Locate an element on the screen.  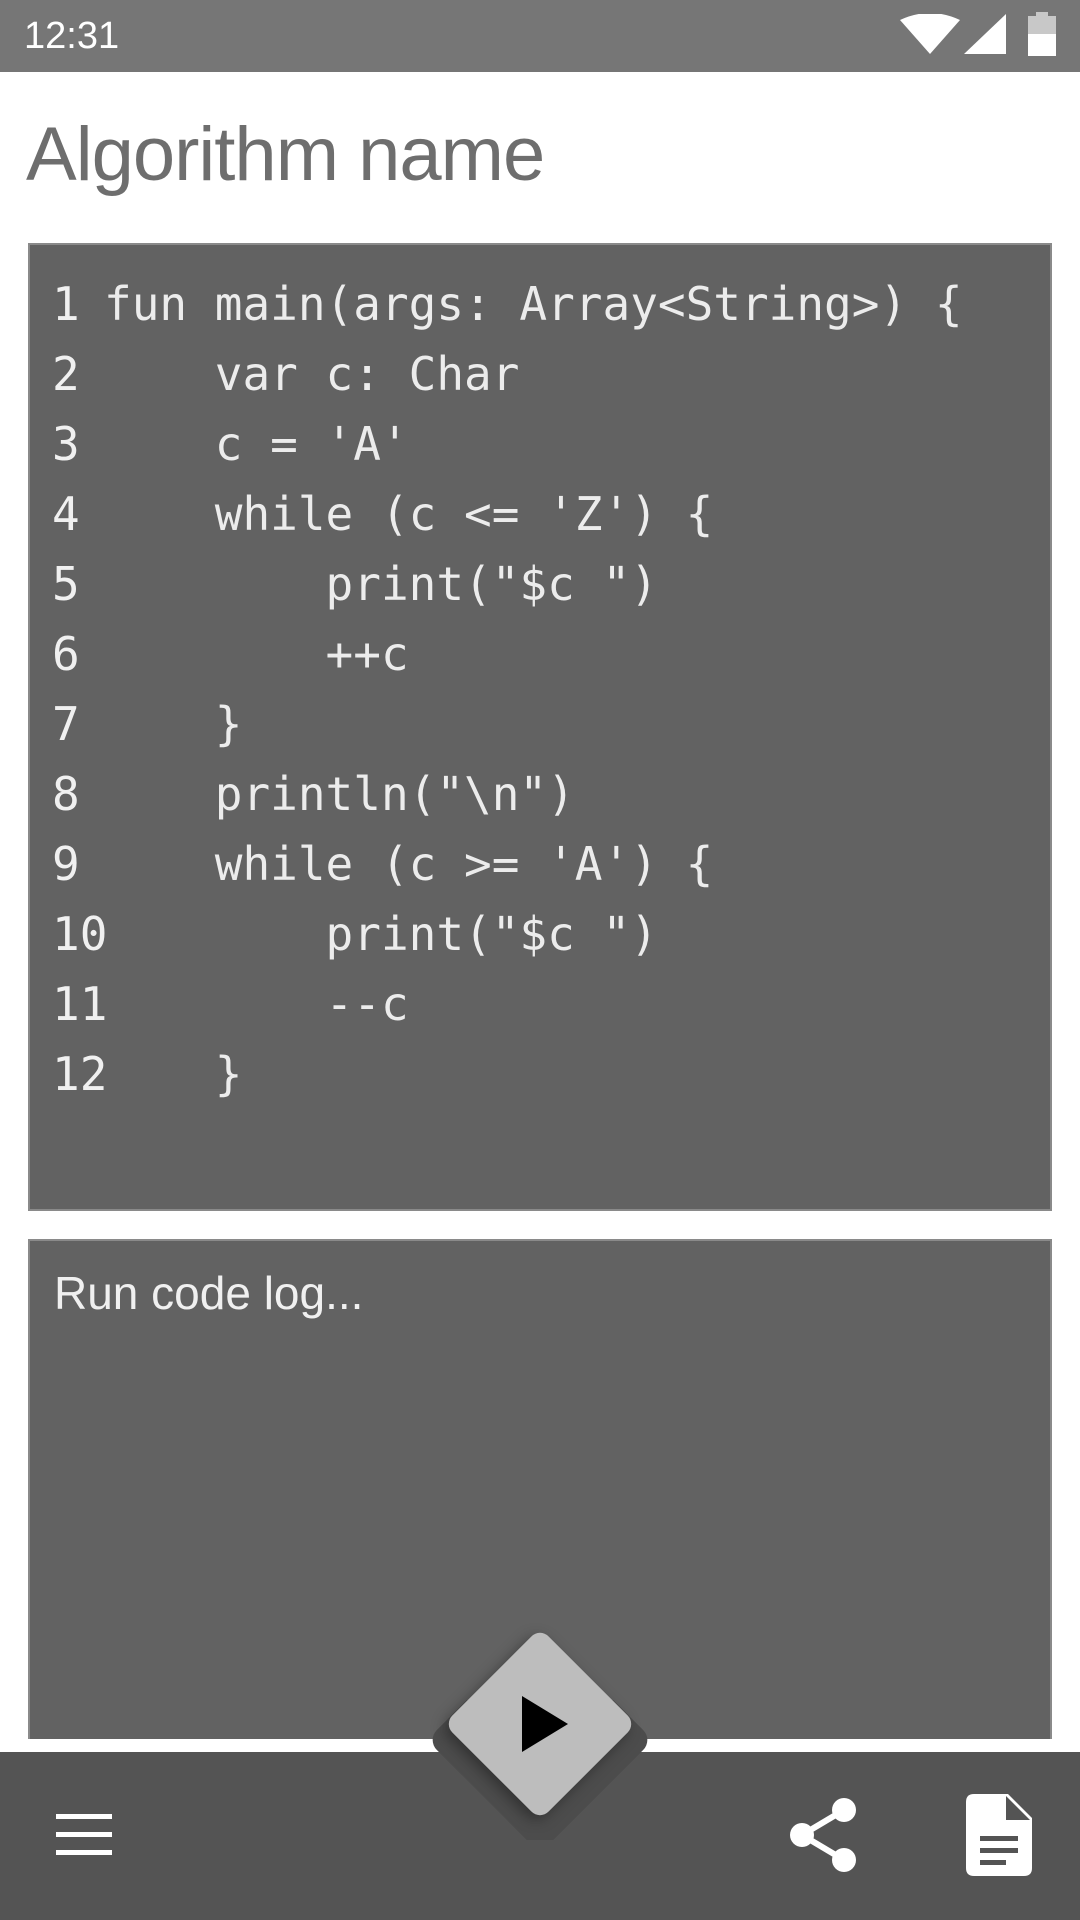
code-text: --c is located at coordinates (256, 1004).